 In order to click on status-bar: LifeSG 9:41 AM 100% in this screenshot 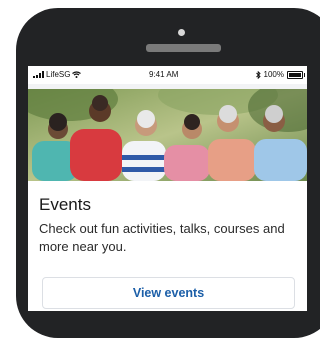, I will do `click(167, 75)`.